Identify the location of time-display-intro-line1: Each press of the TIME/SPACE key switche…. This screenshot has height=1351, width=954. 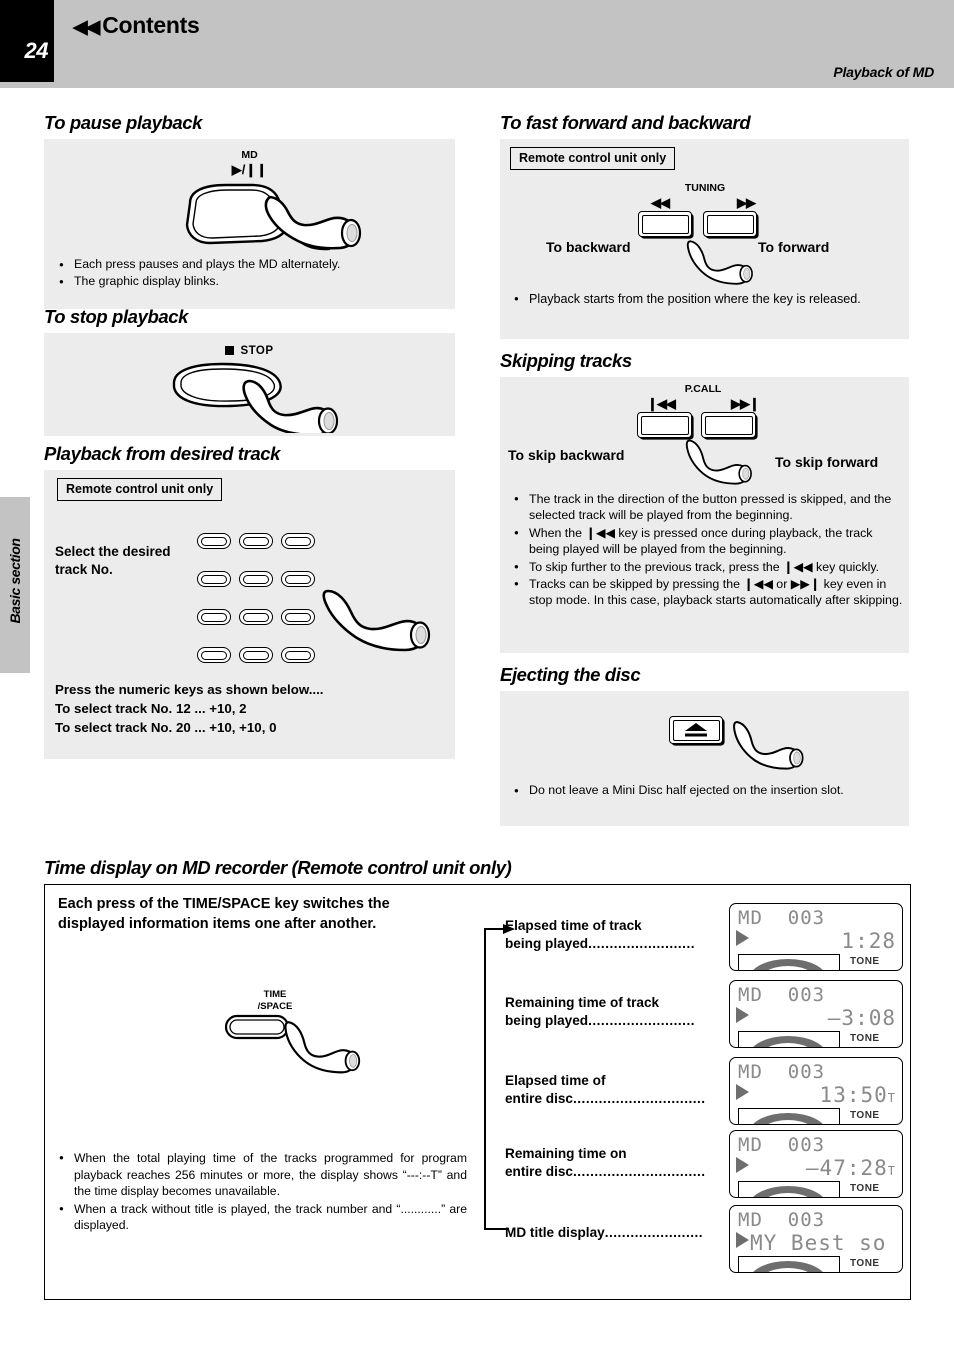
(224, 904).